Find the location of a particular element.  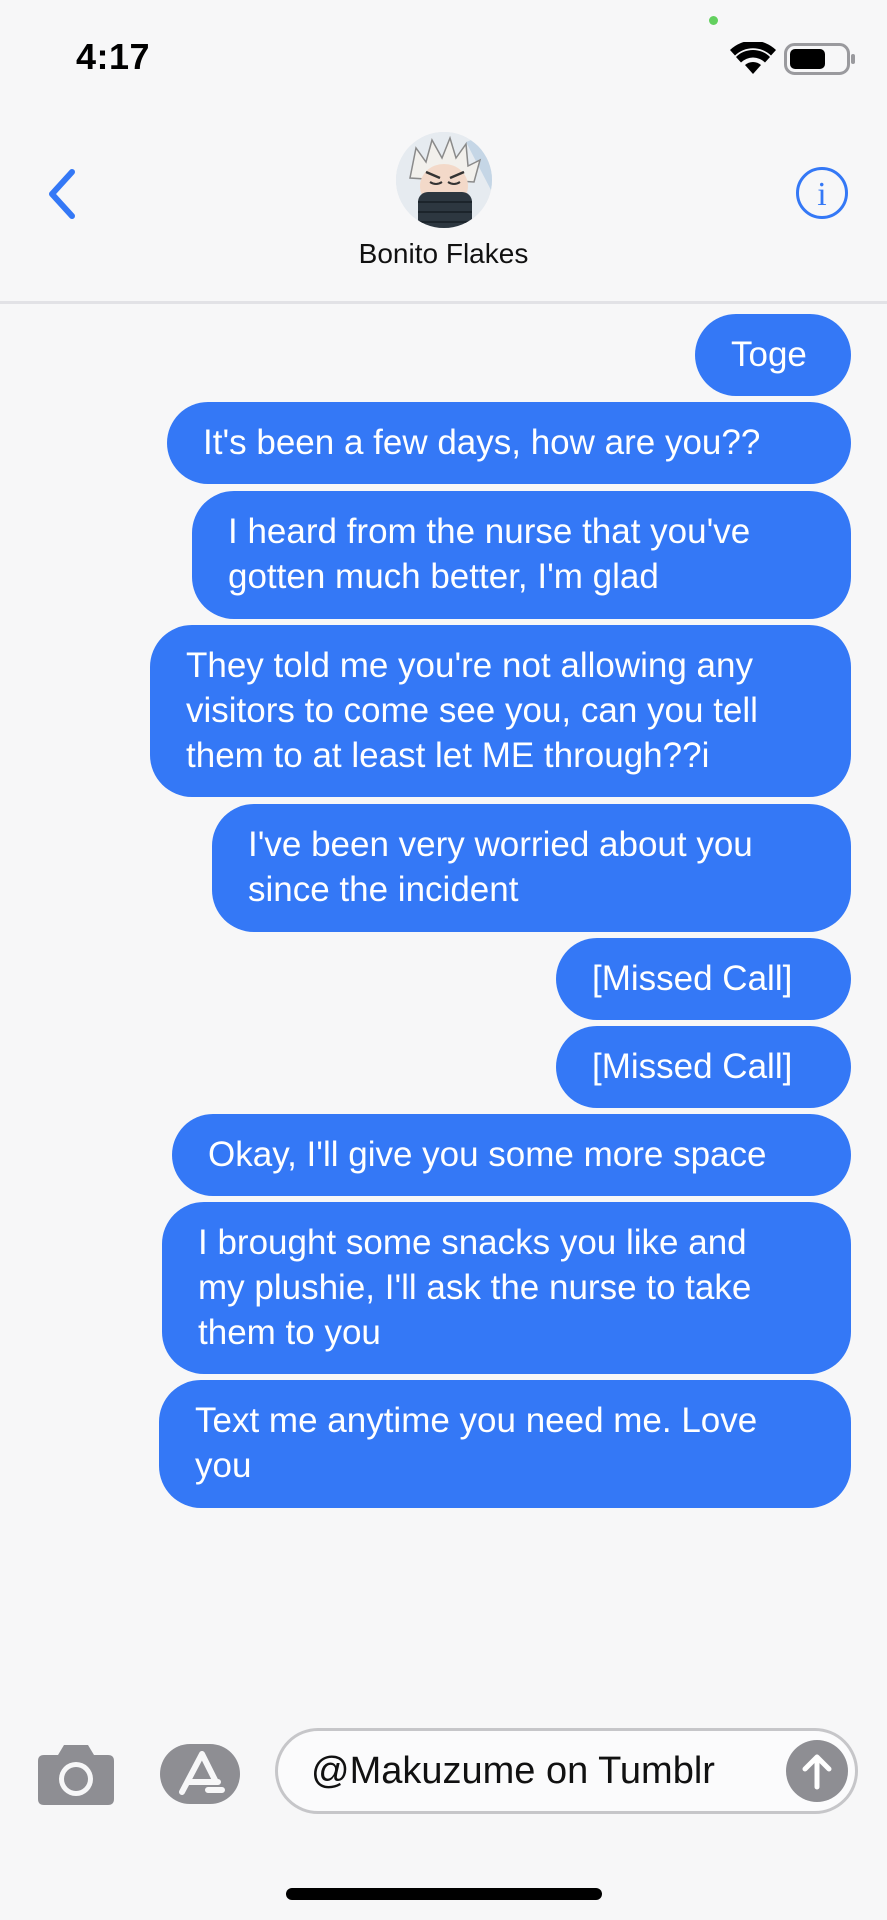

message-input-text: @Makuzume on Tumblr is located at coordinates (513, 1771).